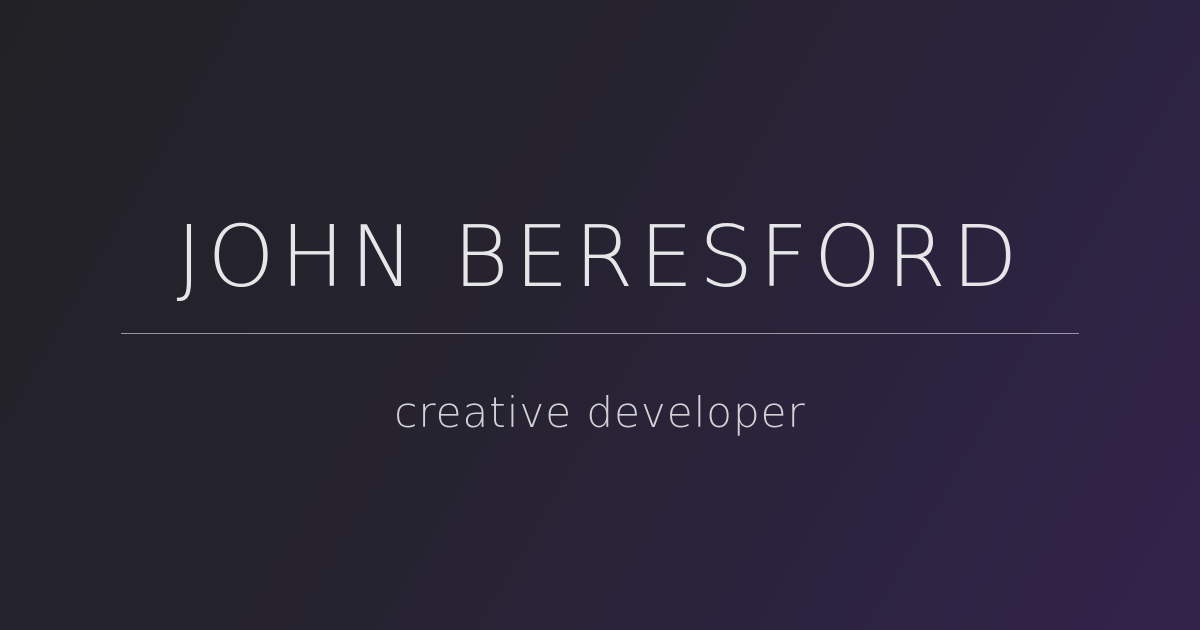  What do you see at coordinates (600, 257) in the screenshot?
I see `hero-name: JOHN BERESFORD` at bounding box center [600, 257].